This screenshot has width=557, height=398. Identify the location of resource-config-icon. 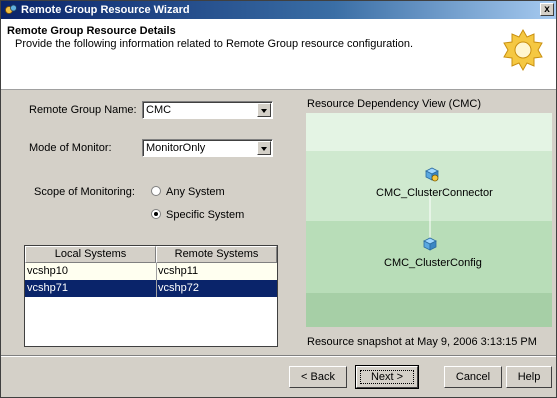
(430, 244).